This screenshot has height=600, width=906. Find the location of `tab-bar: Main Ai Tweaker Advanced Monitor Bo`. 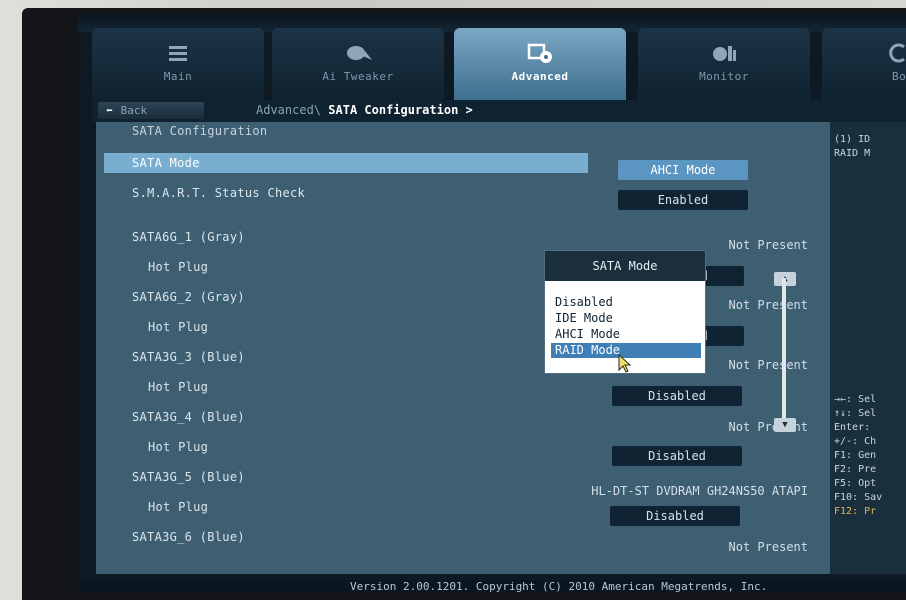

tab-bar: Main Ai Tweaker Advanced Monitor Bo is located at coordinates (499, 66).